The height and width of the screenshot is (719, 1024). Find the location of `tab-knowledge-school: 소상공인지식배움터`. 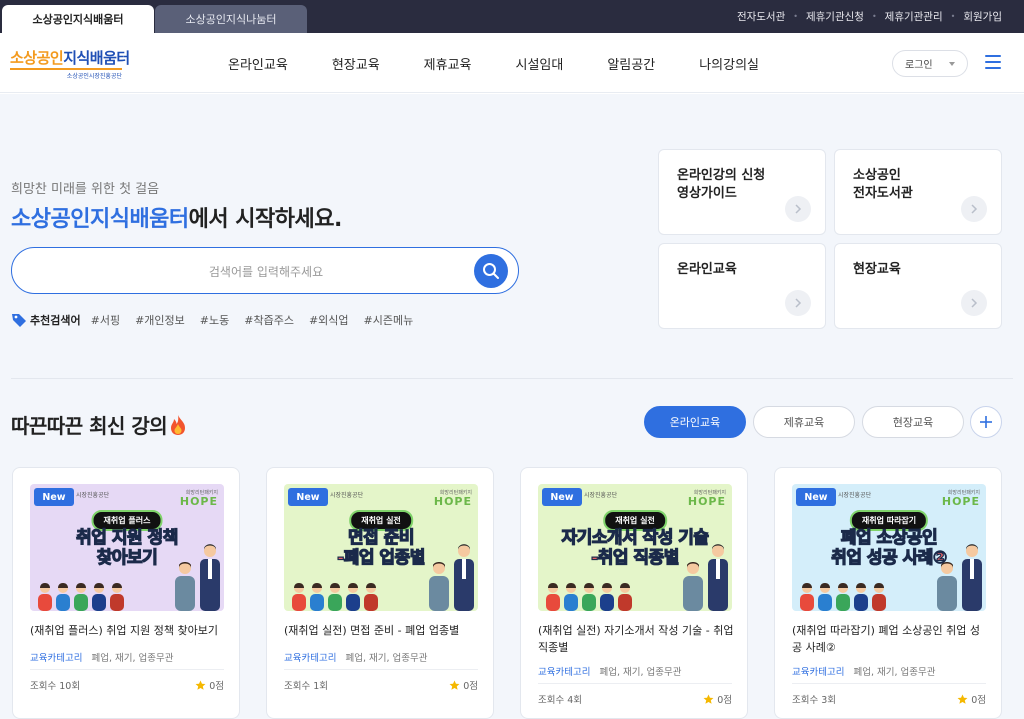

tab-knowledge-school: 소상공인지식배움터 is located at coordinates (78, 19).